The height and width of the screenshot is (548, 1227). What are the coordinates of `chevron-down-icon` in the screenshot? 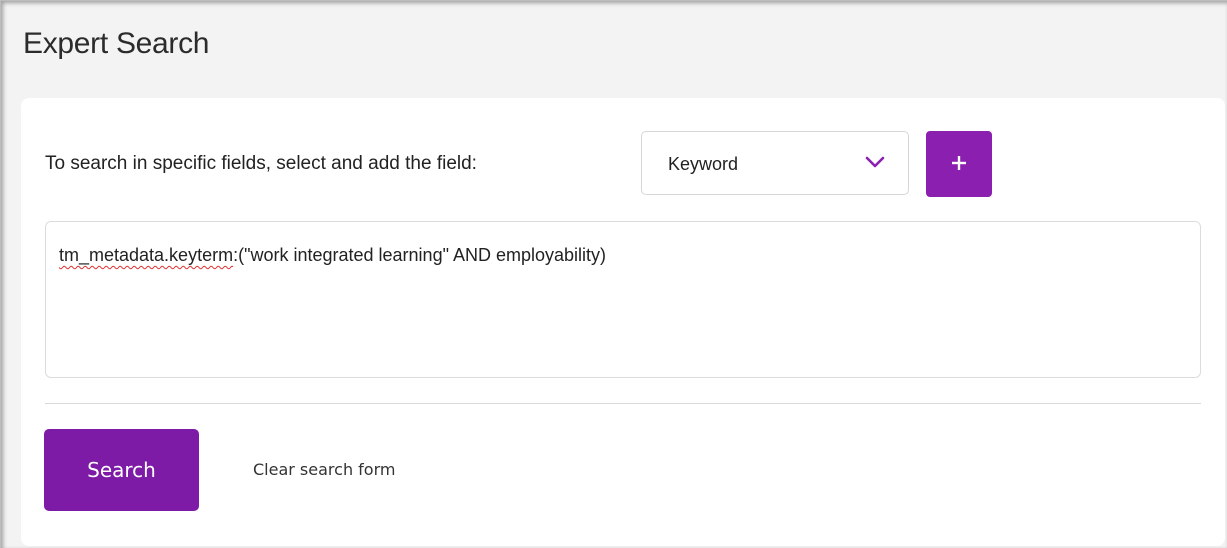 It's located at (875, 162).